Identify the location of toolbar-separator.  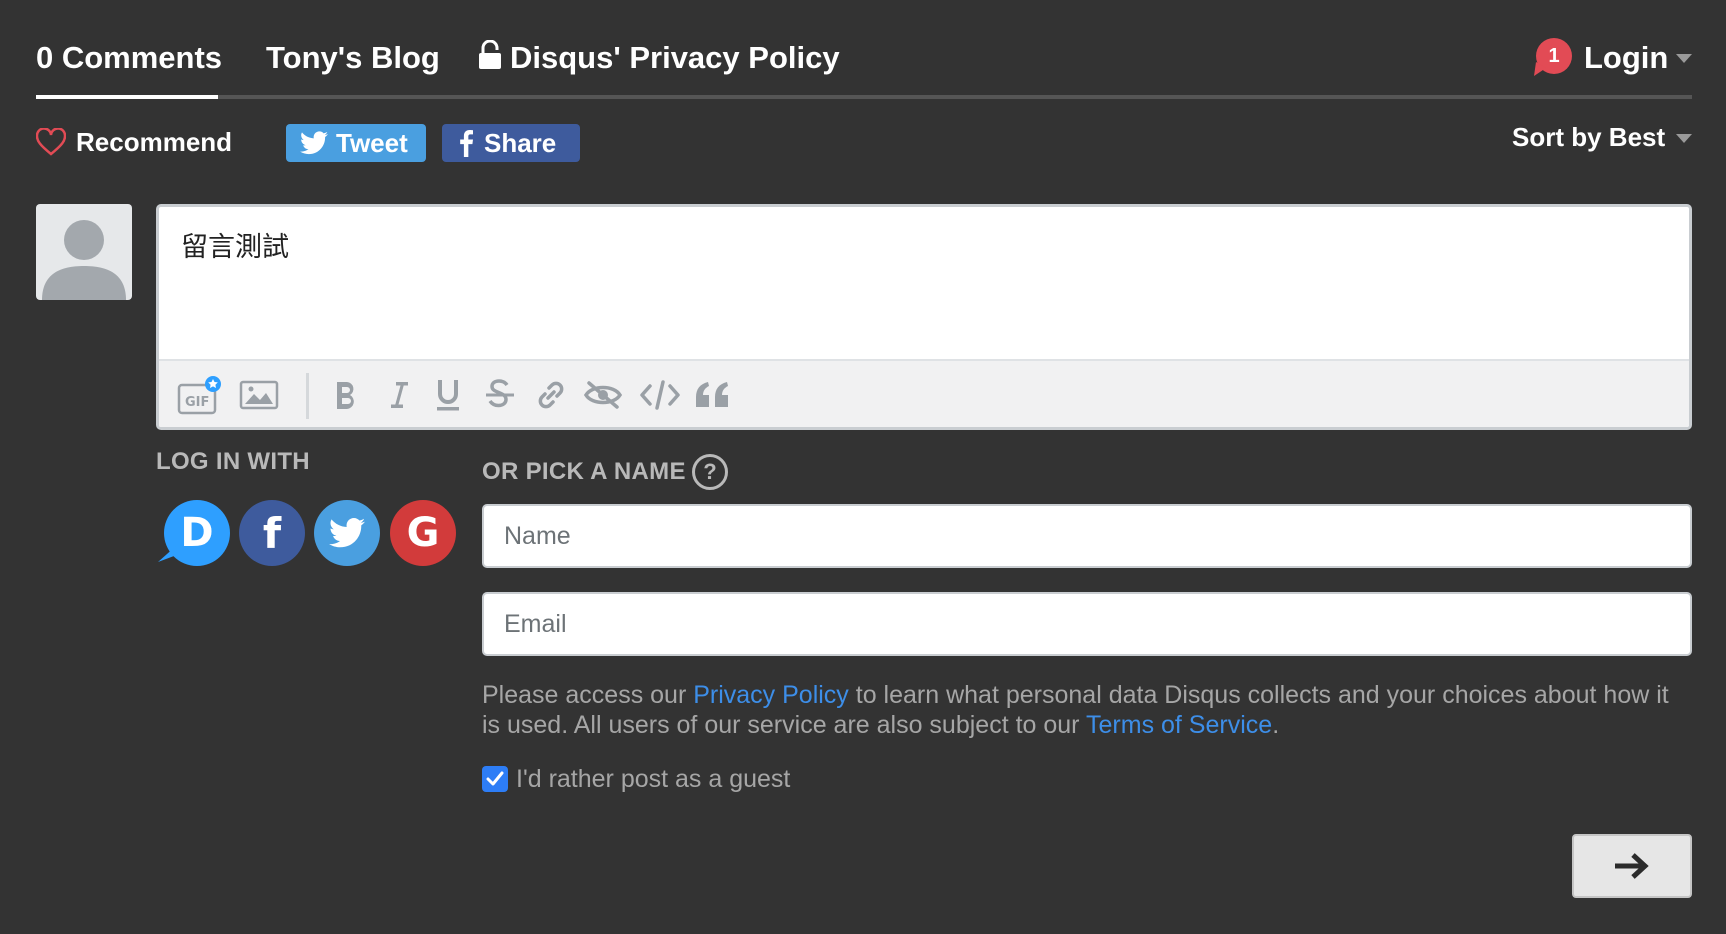
(307, 396).